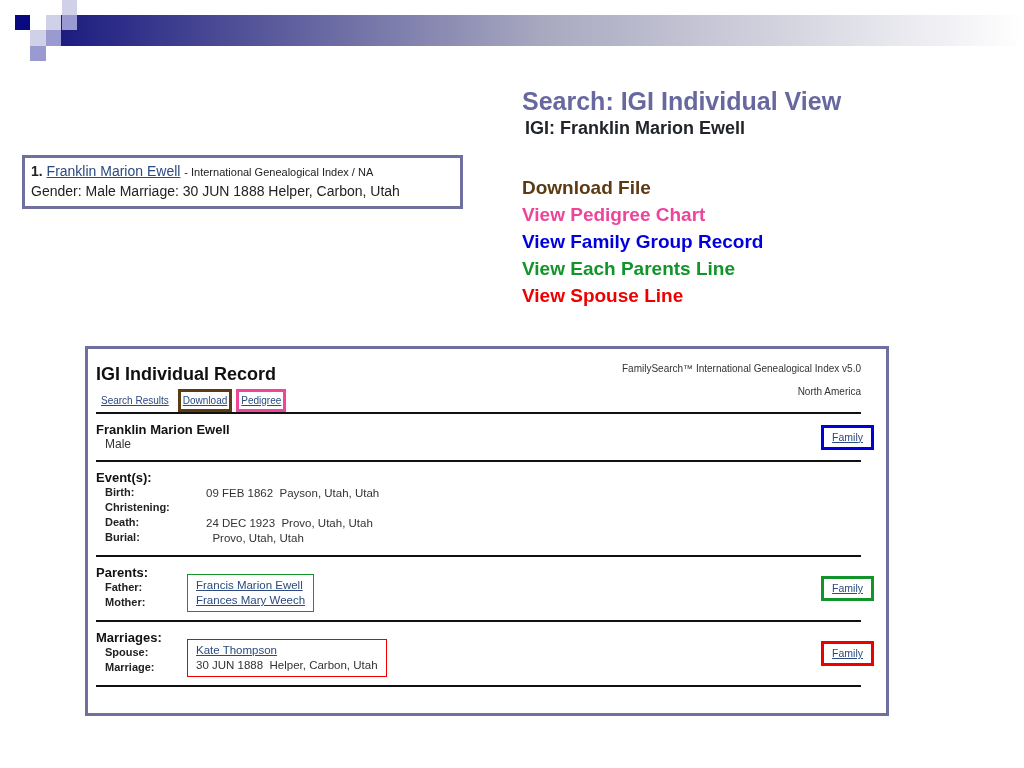 This screenshot has height=768, width=1024. What do you see at coordinates (113, 171) in the screenshot?
I see `result-name-link: Franklin Marion Ewell` at bounding box center [113, 171].